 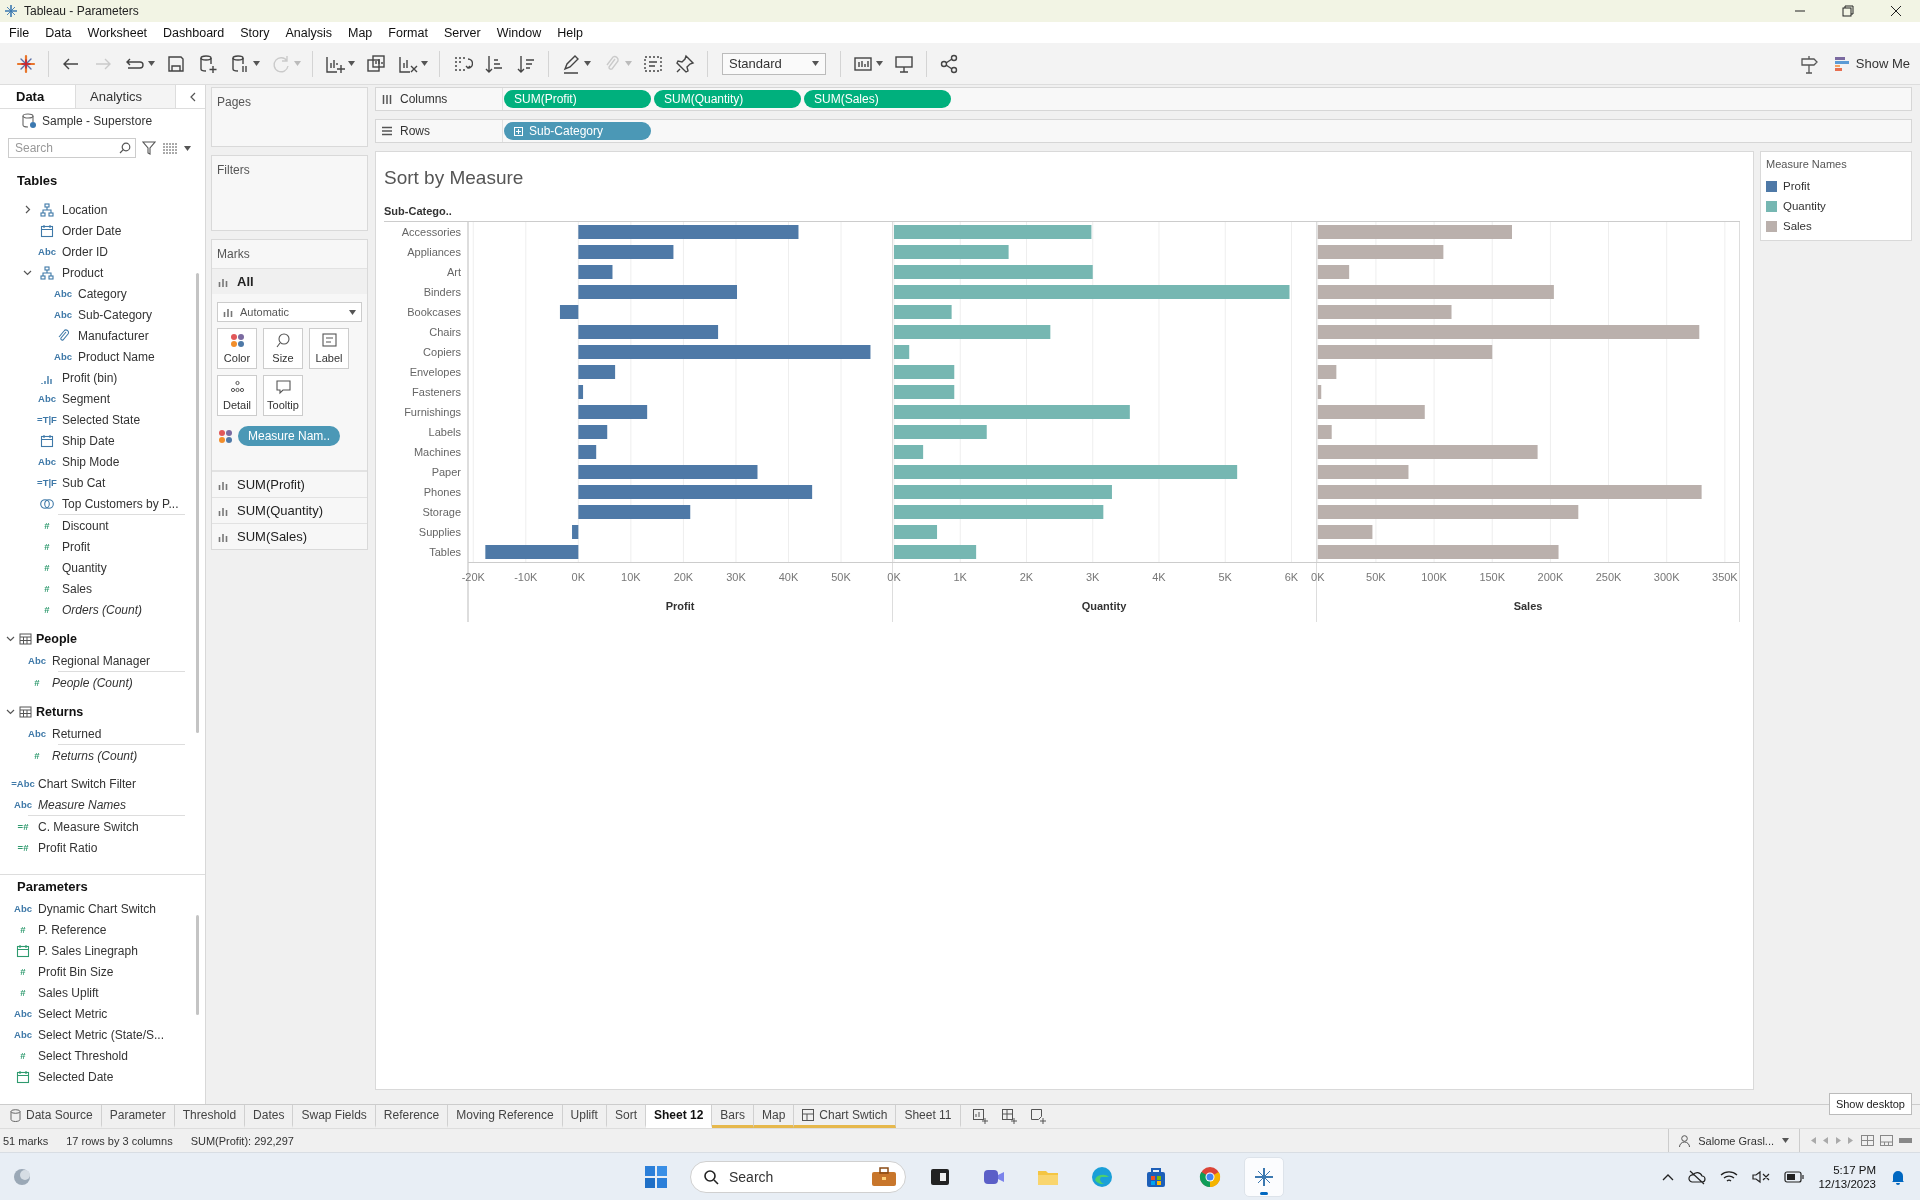 What do you see at coordinates (679, 1116) in the screenshot?
I see `sheet-tab: Sheet 12` at bounding box center [679, 1116].